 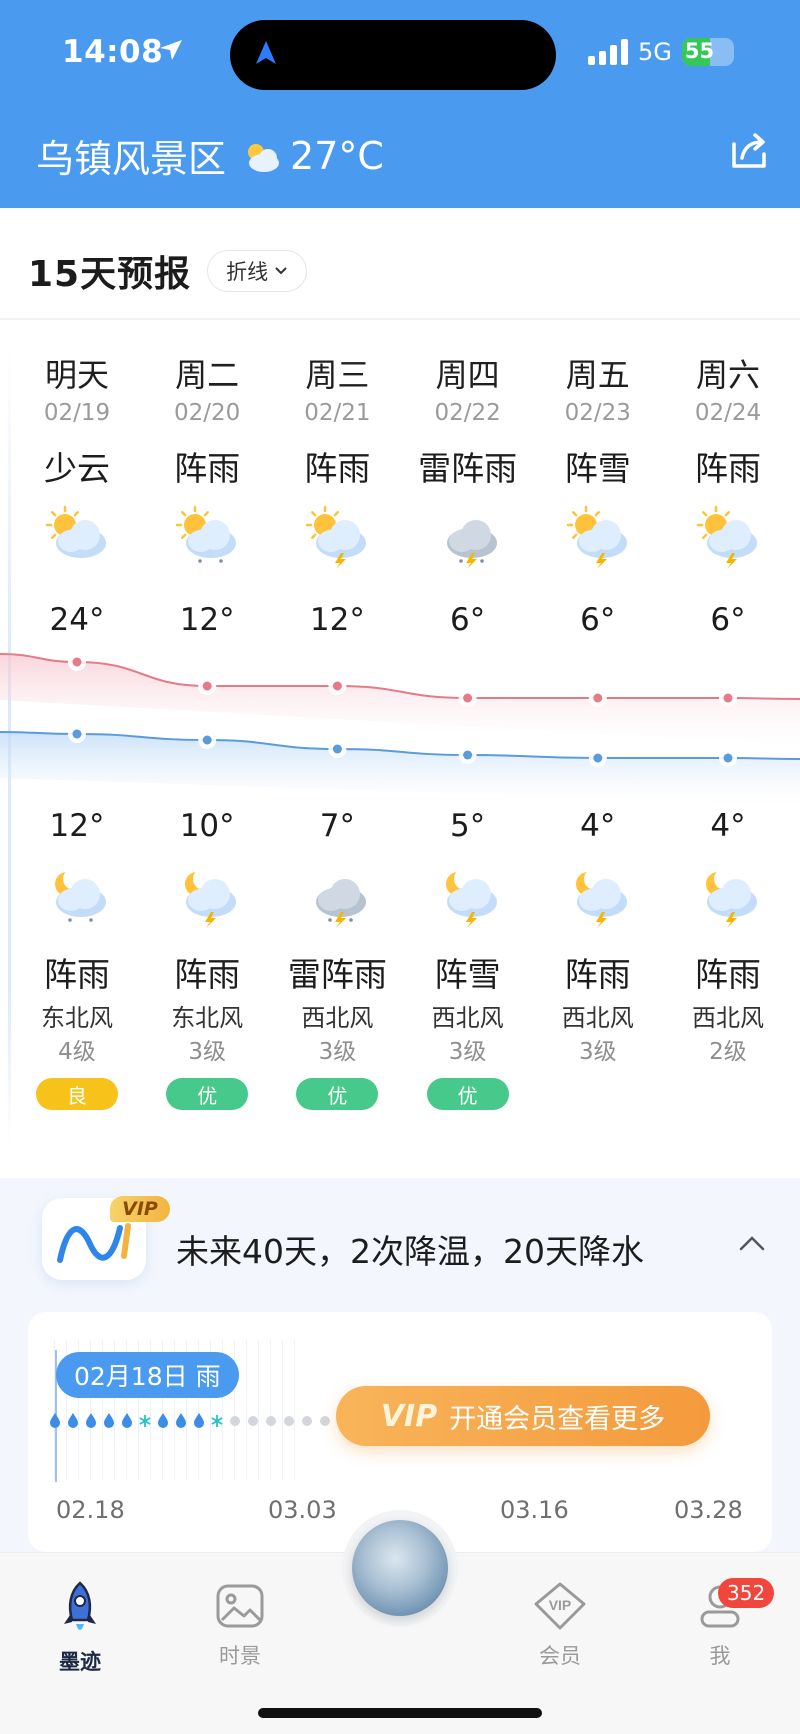 I want to click on nav-label: 我, so click(x=720, y=1656).